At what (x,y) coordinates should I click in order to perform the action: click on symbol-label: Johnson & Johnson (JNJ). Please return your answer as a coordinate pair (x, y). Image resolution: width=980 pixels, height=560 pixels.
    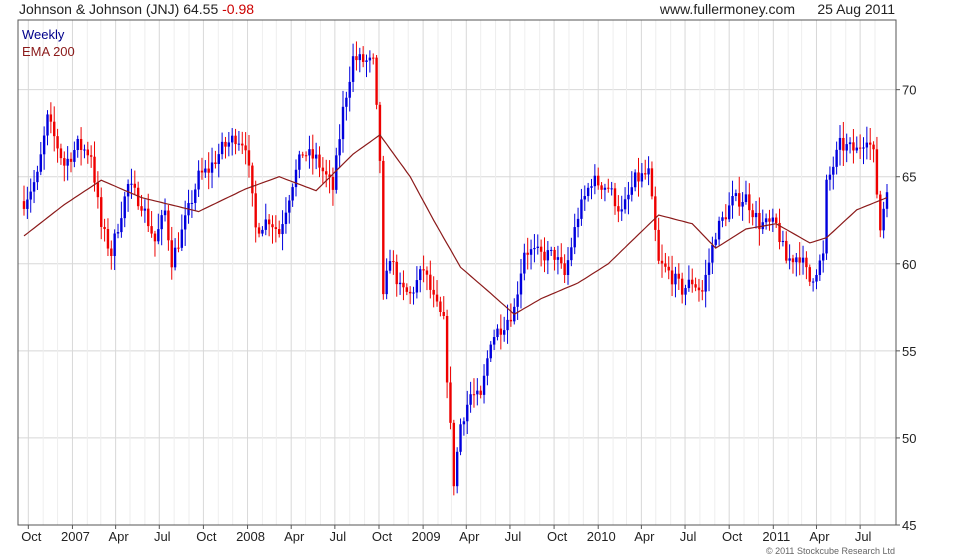
    Looking at the image, I should click on (99, 9).